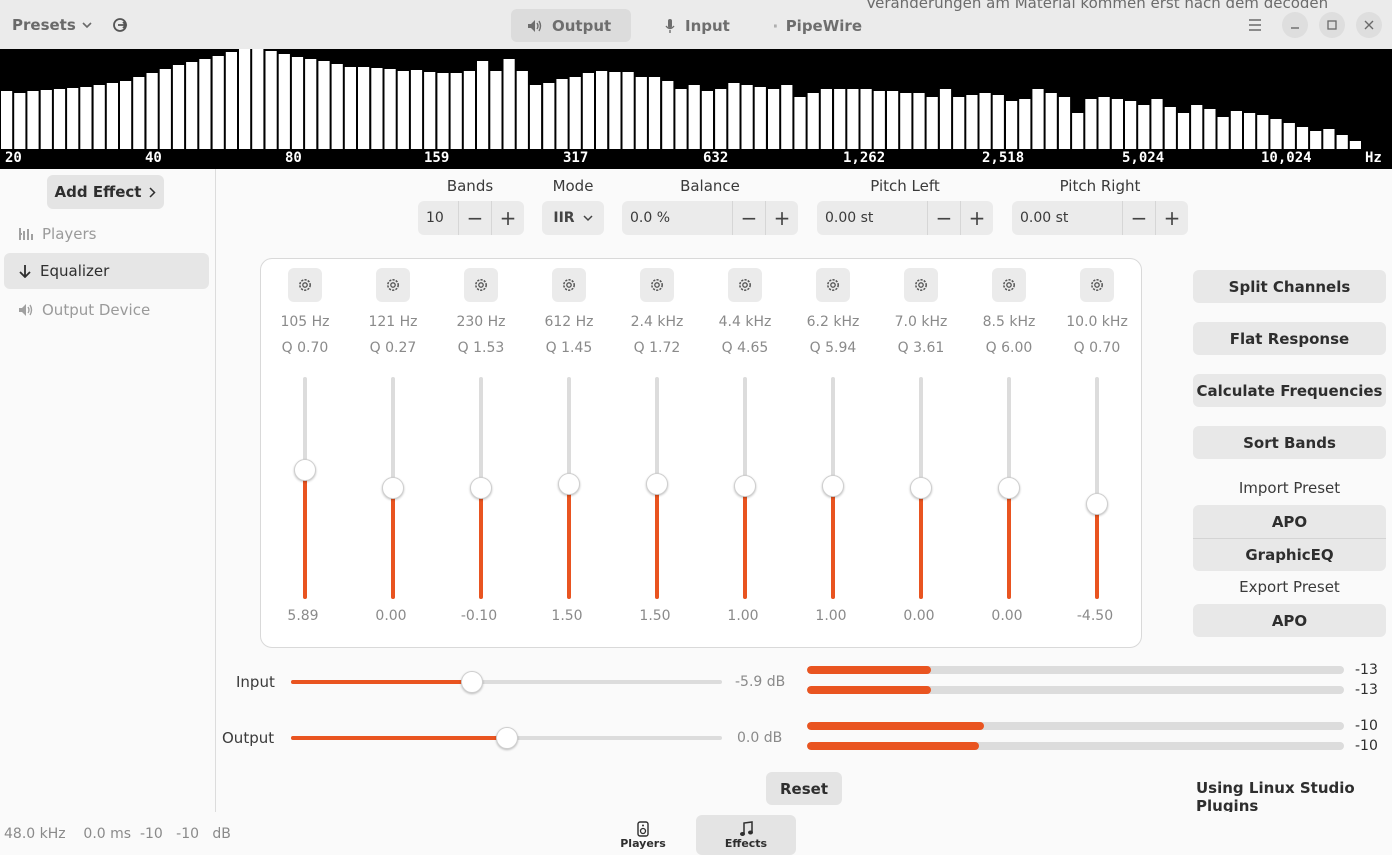 Image resolution: width=1392 pixels, height=855 pixels. Describe the element at coordinates (248, 738) in the screenshot. I see `output-gain-label: Output` at that location.